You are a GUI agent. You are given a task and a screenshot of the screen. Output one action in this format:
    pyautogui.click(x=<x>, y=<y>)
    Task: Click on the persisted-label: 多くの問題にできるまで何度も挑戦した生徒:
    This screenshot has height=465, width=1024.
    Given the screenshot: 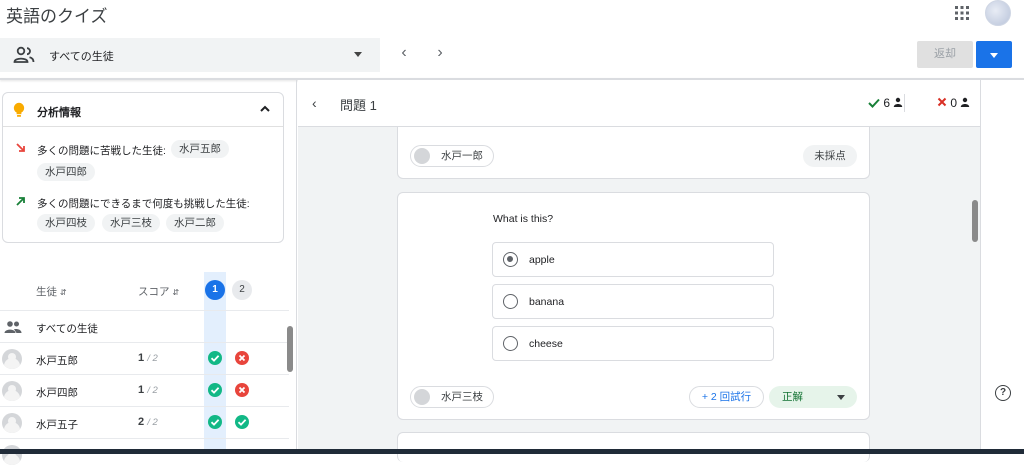 What is the action you would take?
    pyautogui.click(x=143, y=204)
    